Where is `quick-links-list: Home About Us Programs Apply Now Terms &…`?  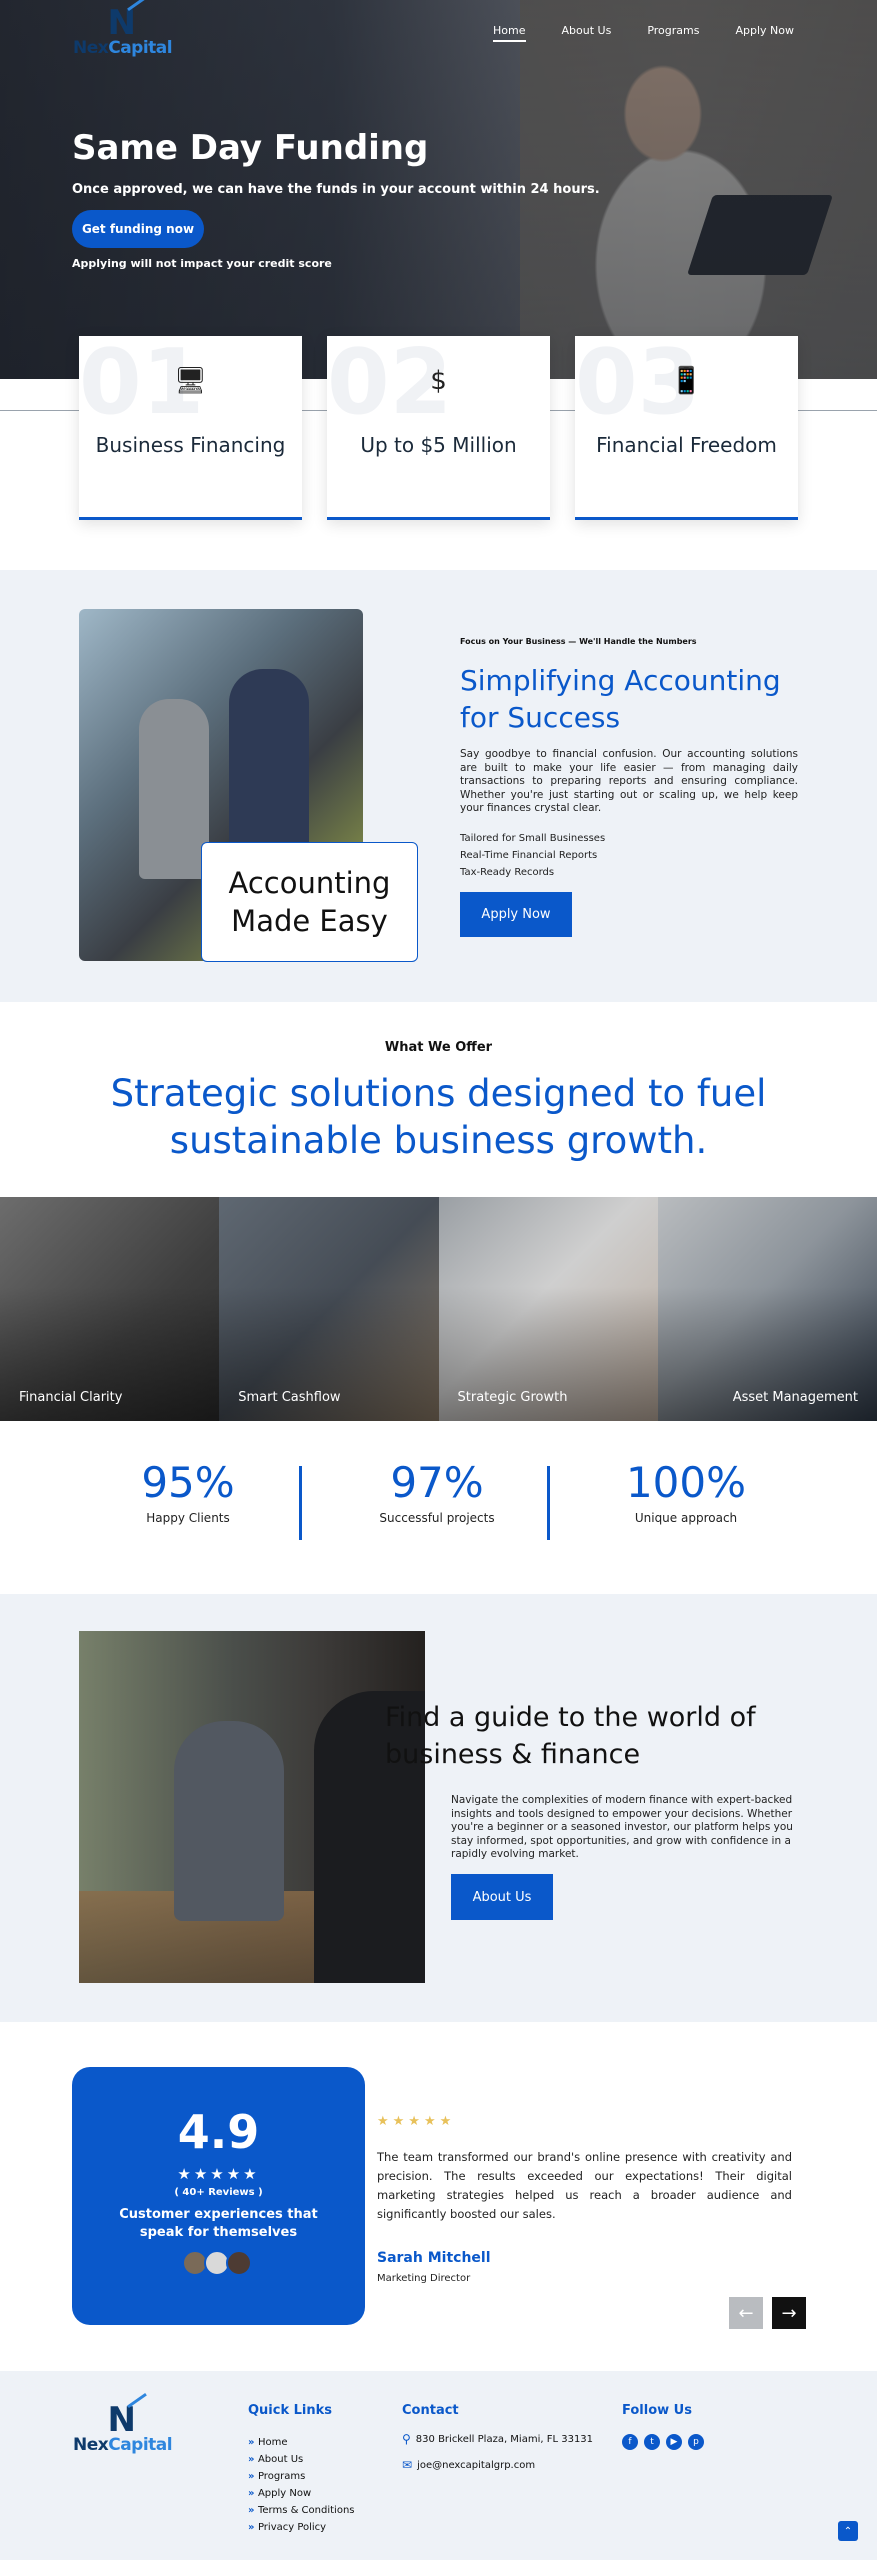 quick-links-list: Home About Us Programs Apply Now Terms &… is located at coordinates (301, 2485).